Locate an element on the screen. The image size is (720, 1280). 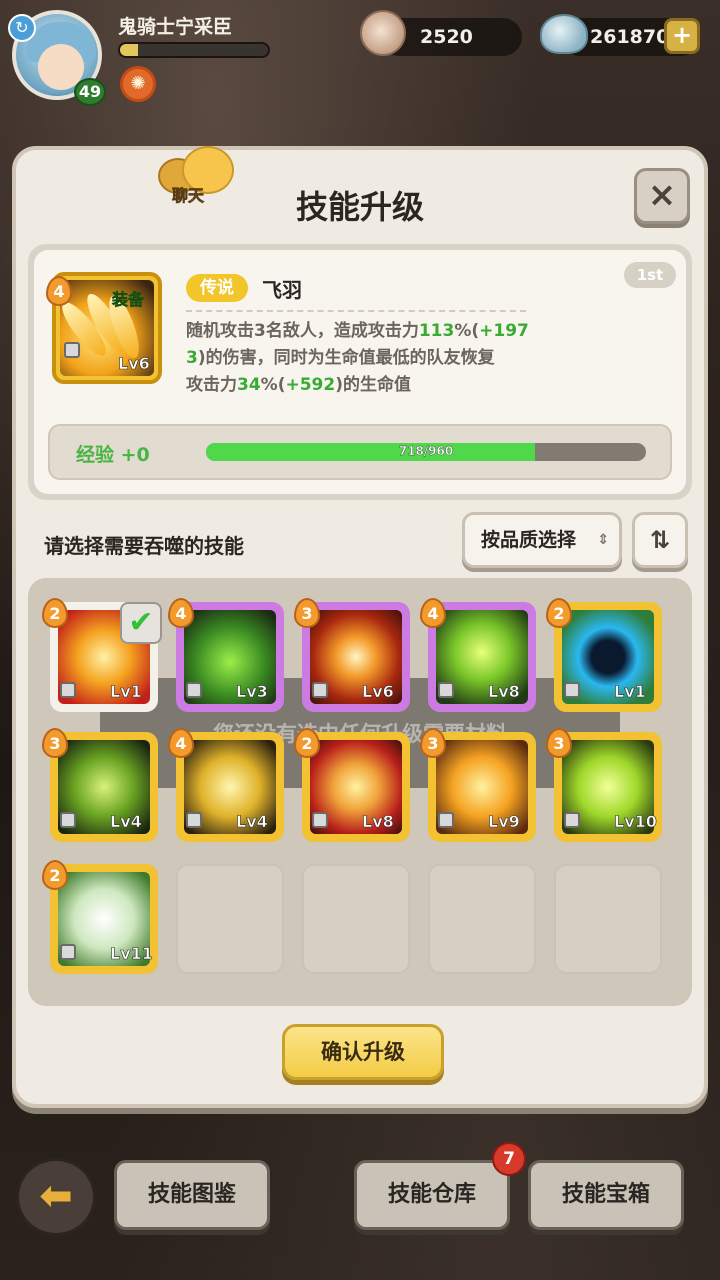
material-level: Lv9 is located at coordinates (504, 822).